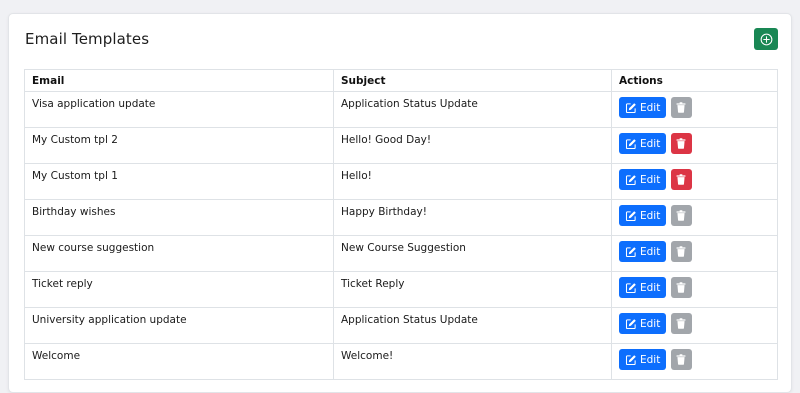  What do you see at coordinates (179, 145) in the screenshot?
I see `email-cell: My Custom tpl 2` at bounding box center [179, 145].